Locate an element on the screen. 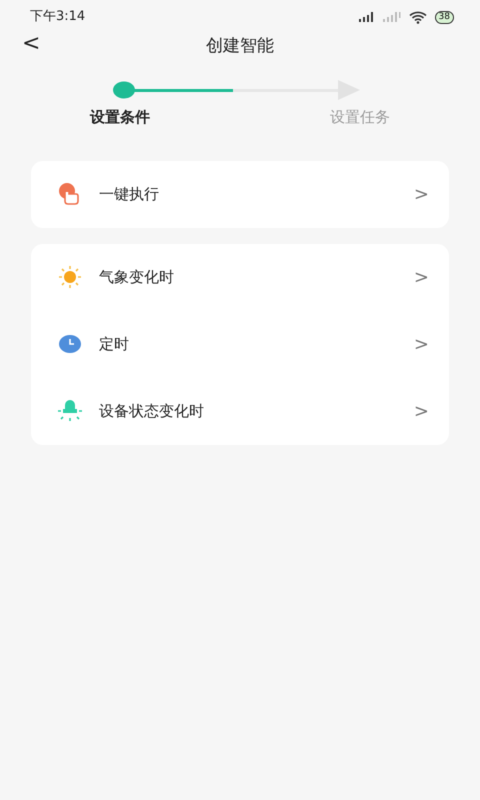  option-label: 气象变化时 is located at coordinates (137, 277).